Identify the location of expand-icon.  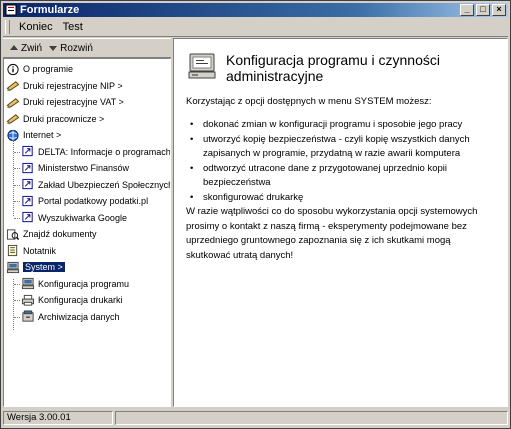
(53, 48).